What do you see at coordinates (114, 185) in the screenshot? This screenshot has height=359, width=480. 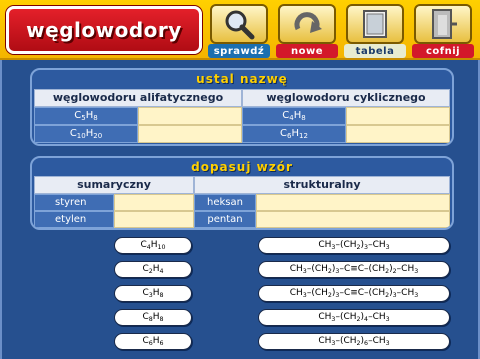 I see `column-header-sumaryczny: sumaryczny` at bounding box center [114, 185].